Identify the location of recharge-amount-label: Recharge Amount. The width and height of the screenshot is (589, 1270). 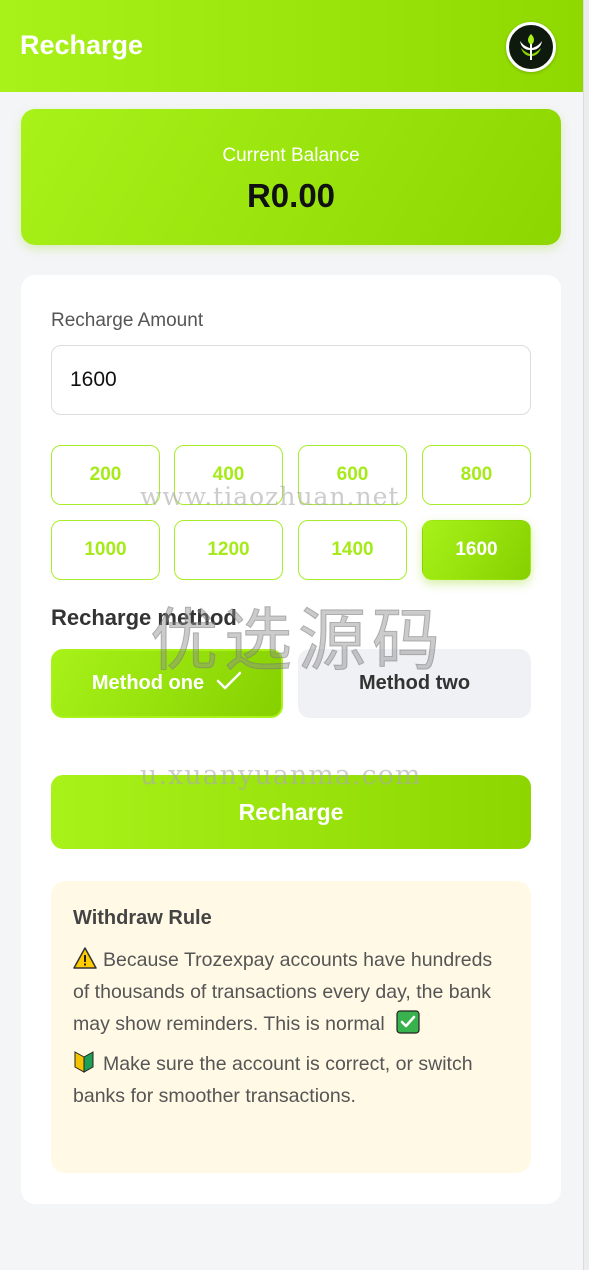
(127, 320).